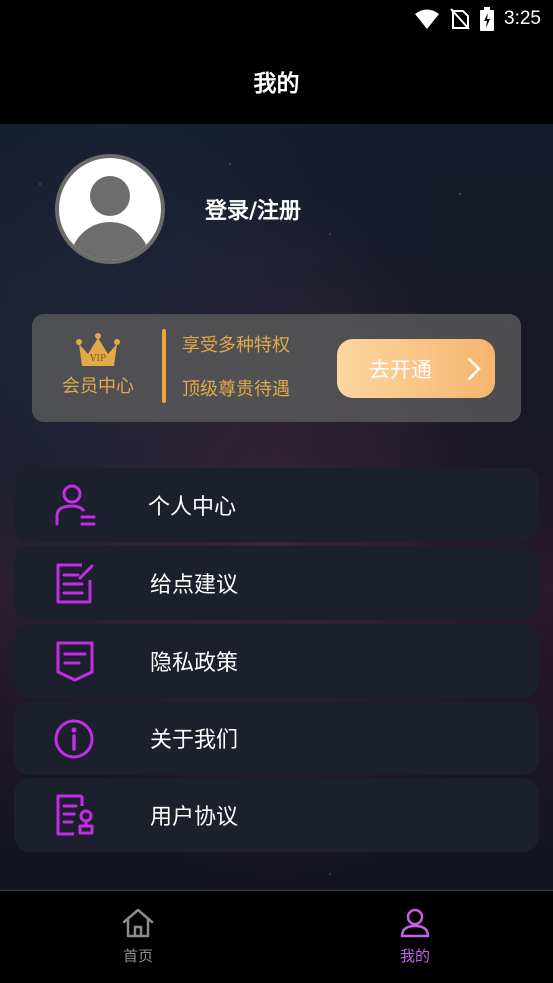 The width and height of the screenshot is (553, 983). Describe the element at coordinates (110, 196) in the screenshot. I see `avatar-head` at that location.